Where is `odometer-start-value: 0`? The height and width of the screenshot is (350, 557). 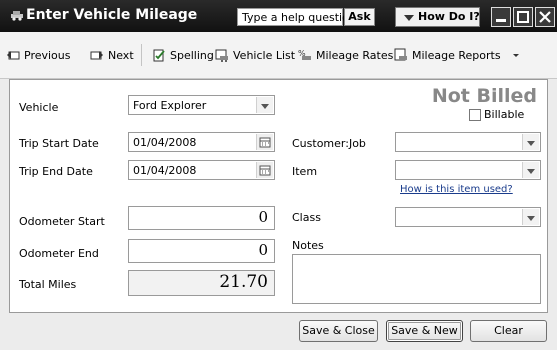
odometer-start-value: 0 is located at coordinates (263, 217).